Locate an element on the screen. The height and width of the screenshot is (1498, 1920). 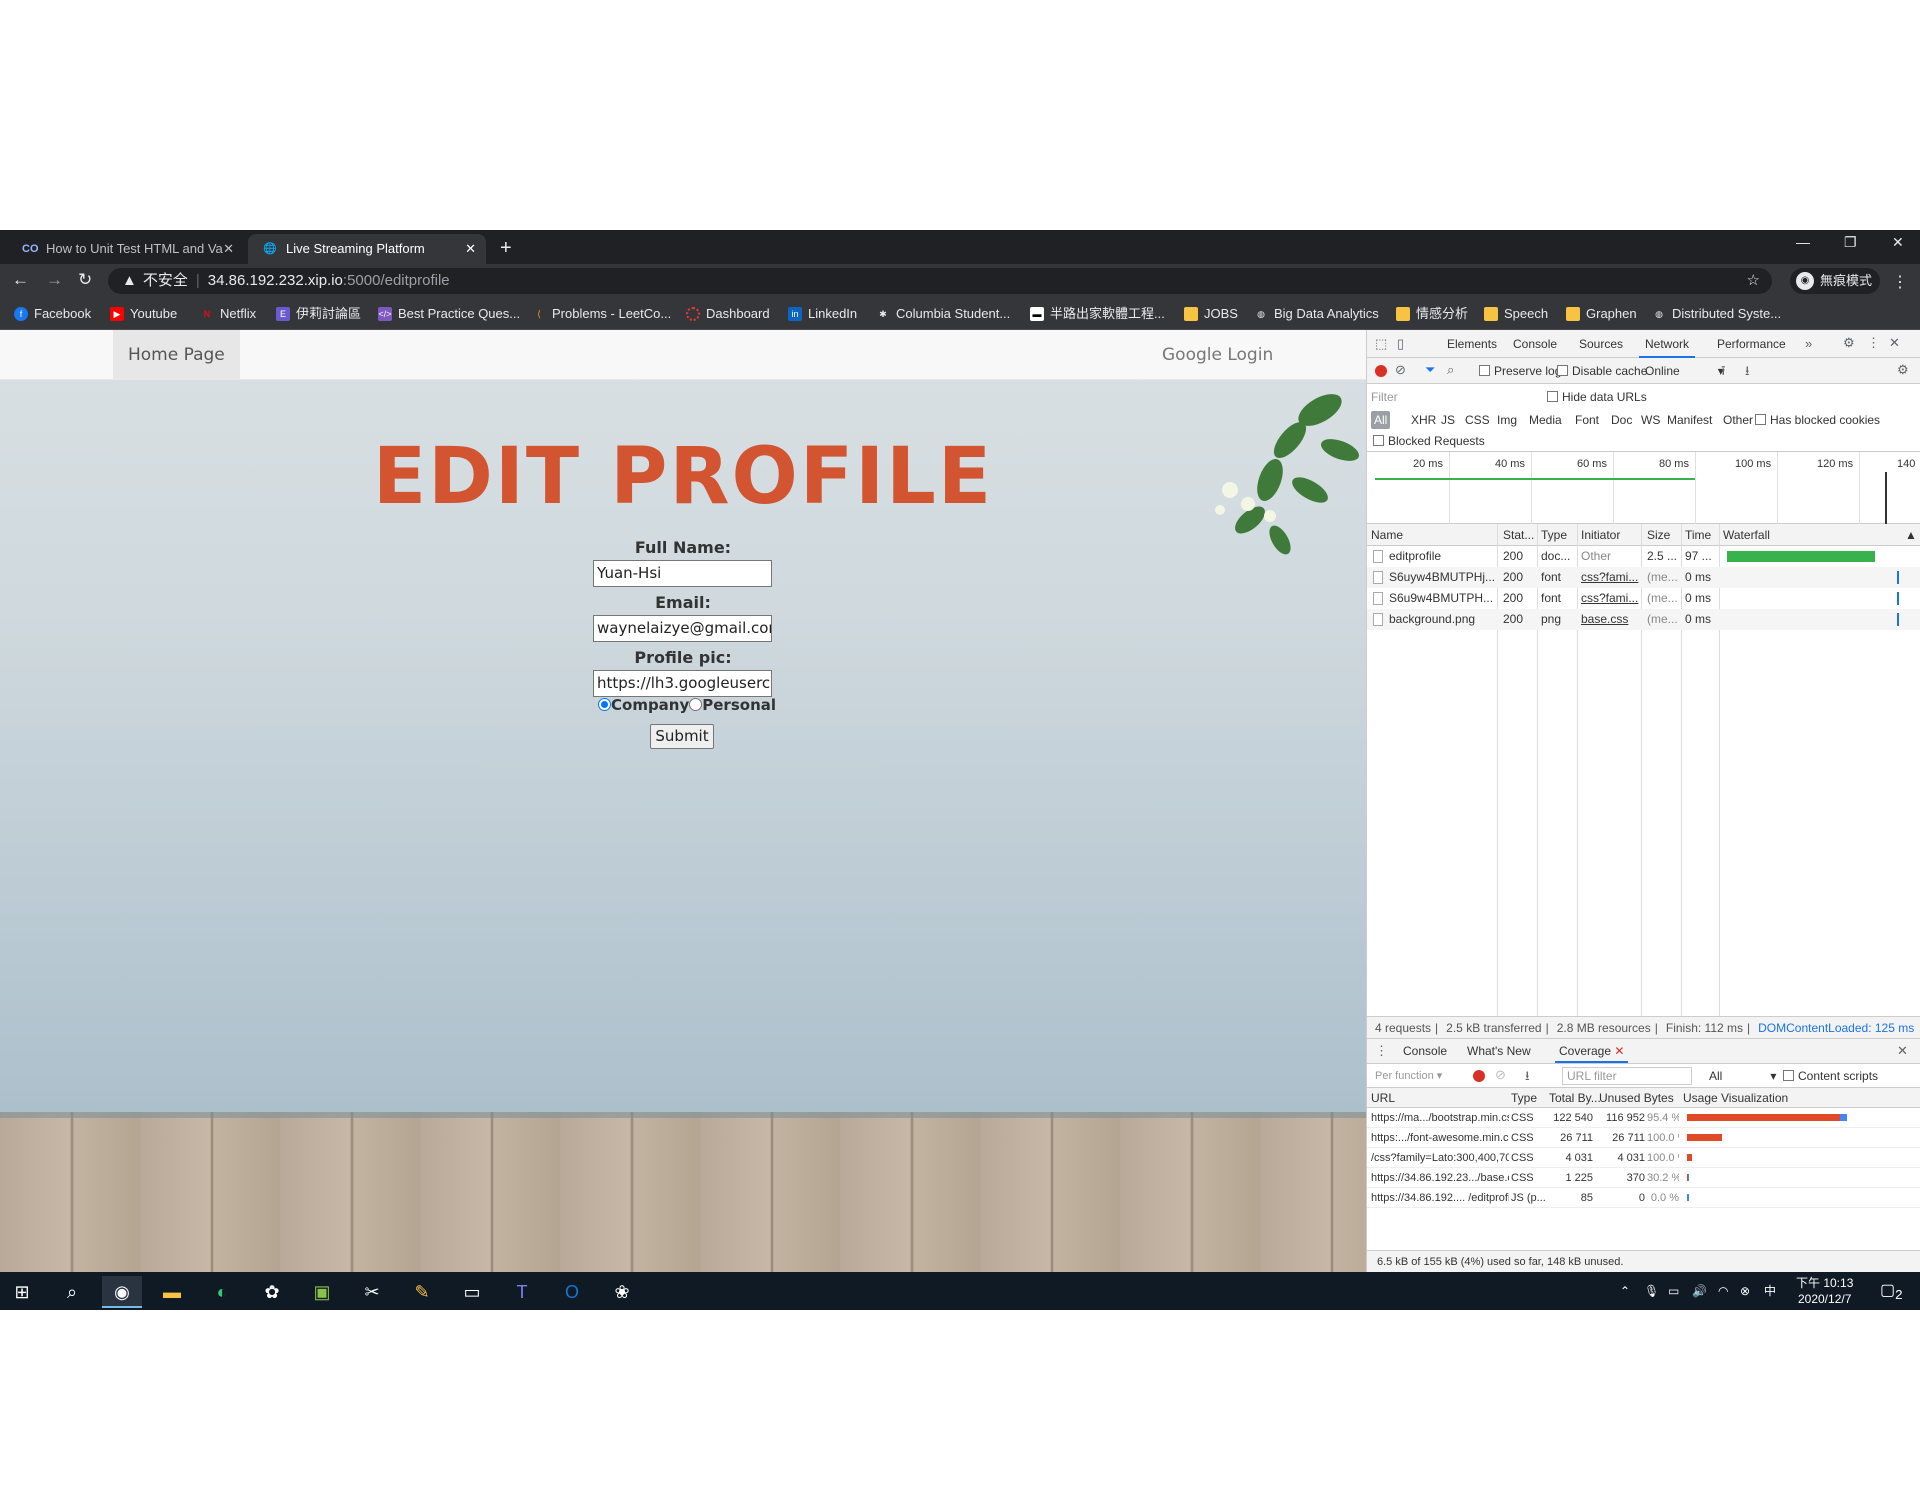
type-all: All is located at coordinates (1381, 420).